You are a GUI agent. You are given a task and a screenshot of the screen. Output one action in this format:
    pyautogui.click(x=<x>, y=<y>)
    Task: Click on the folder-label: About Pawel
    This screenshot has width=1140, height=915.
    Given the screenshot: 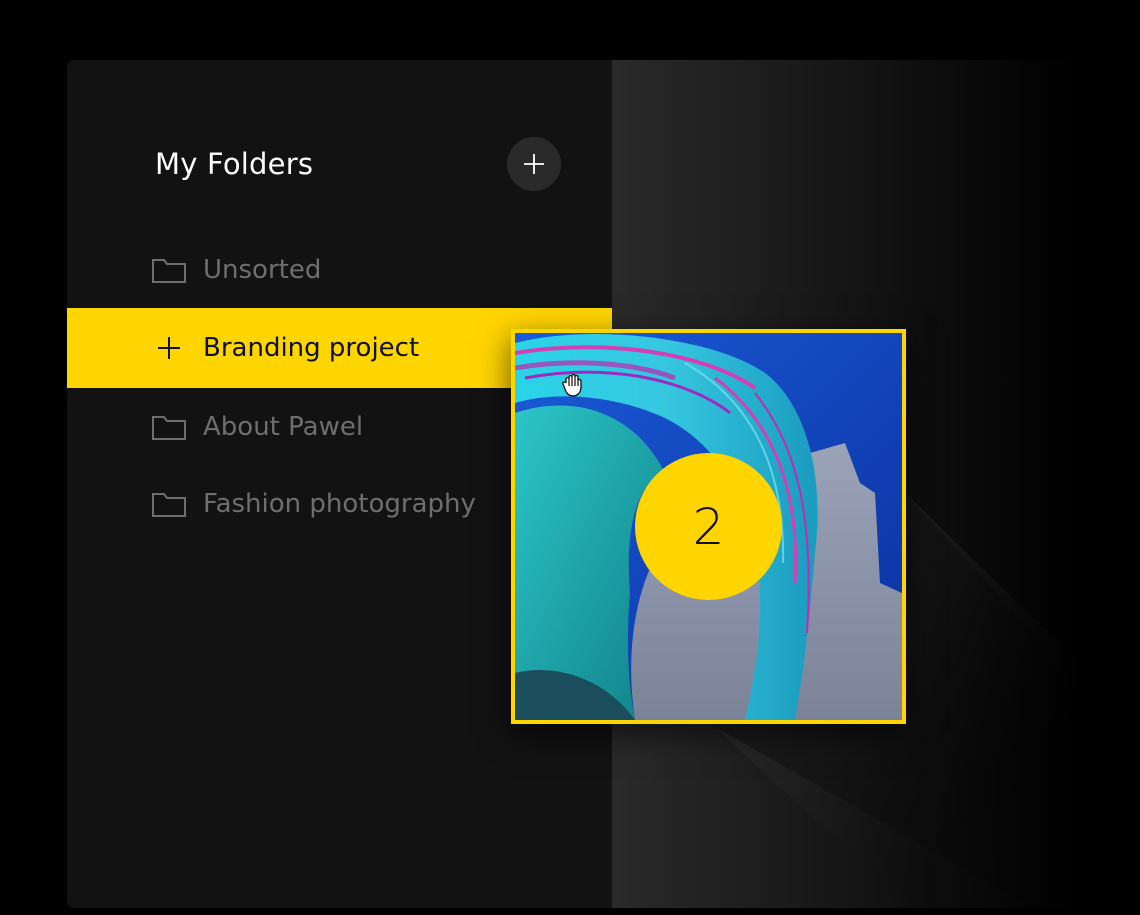 What is the action you would take?
    pyautogui.click(x=283, y=427)
    